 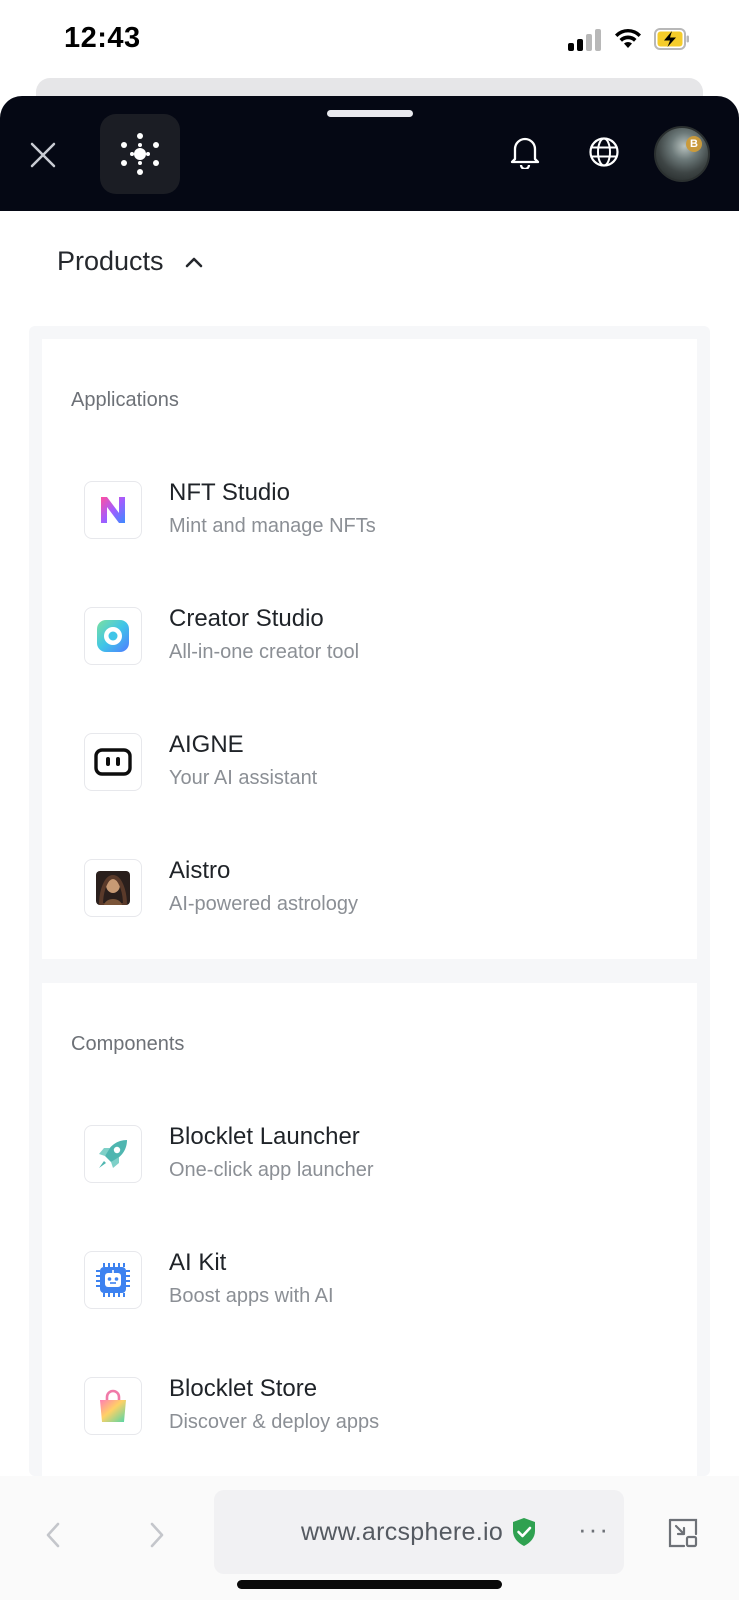 What do you see at coordinates (113, 1154) in the screenshot?
I see `rocket-icon` at bounding box center [113, 1154].